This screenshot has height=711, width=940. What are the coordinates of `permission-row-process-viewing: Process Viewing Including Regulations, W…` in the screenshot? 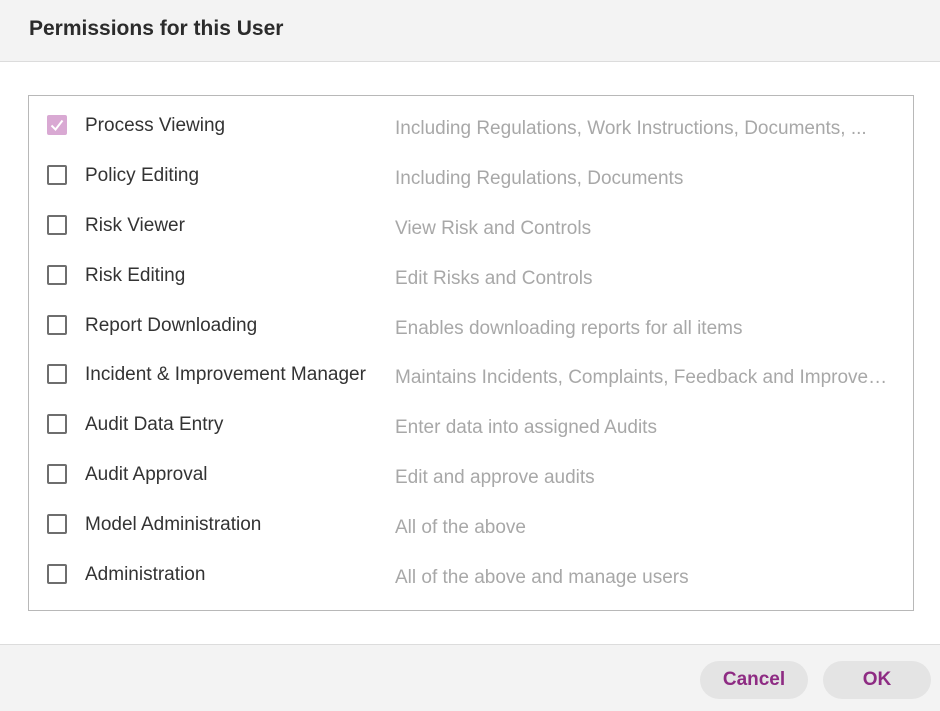 It's located at (471, 121).